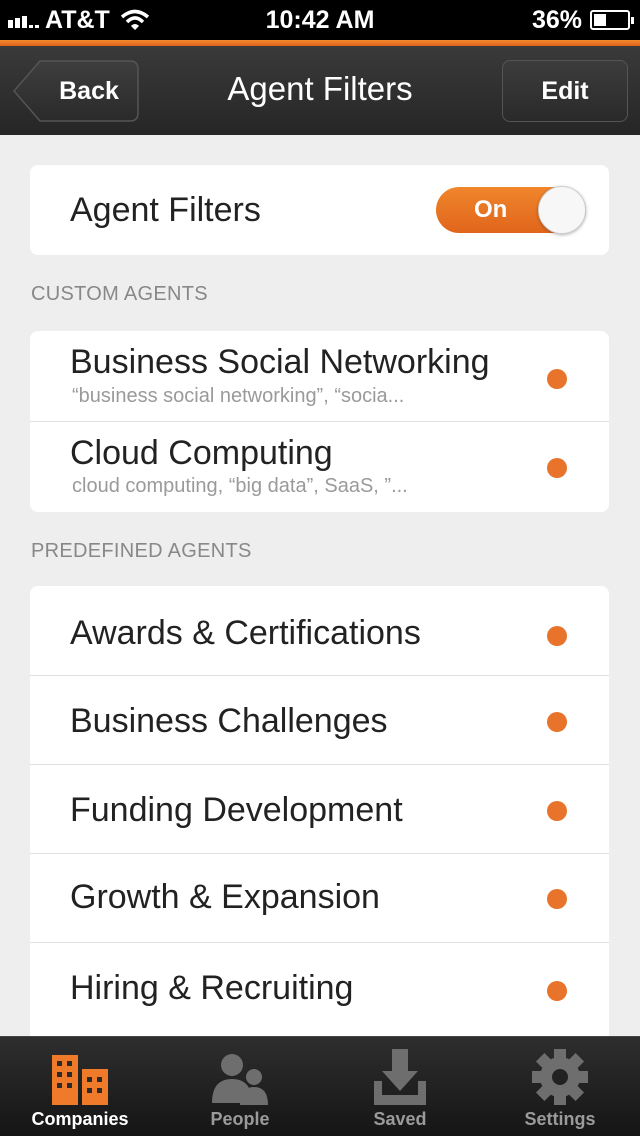  What do you see at coordinates (612, 20) in the screenshot?
I see `battery-icon` at bounding box center [612, 20].